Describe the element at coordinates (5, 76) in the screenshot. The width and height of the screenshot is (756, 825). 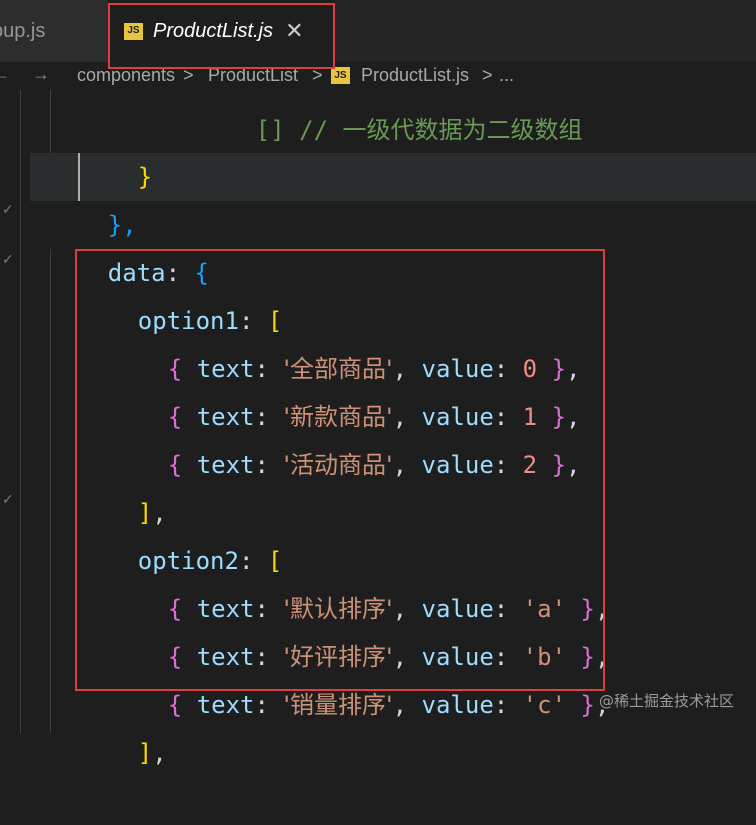
I see `back-arrow-icon: ←` at that location.